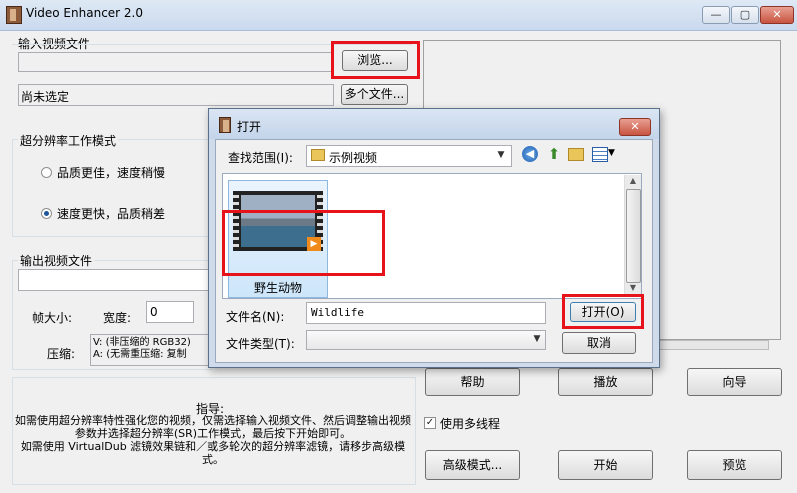 This screenshot has width=797, height=493. What do you see at coordinates (409, 156) in the screenshot?
I see `look-in-combo: 示例视频 ▼` at bounding box center [409, 156].